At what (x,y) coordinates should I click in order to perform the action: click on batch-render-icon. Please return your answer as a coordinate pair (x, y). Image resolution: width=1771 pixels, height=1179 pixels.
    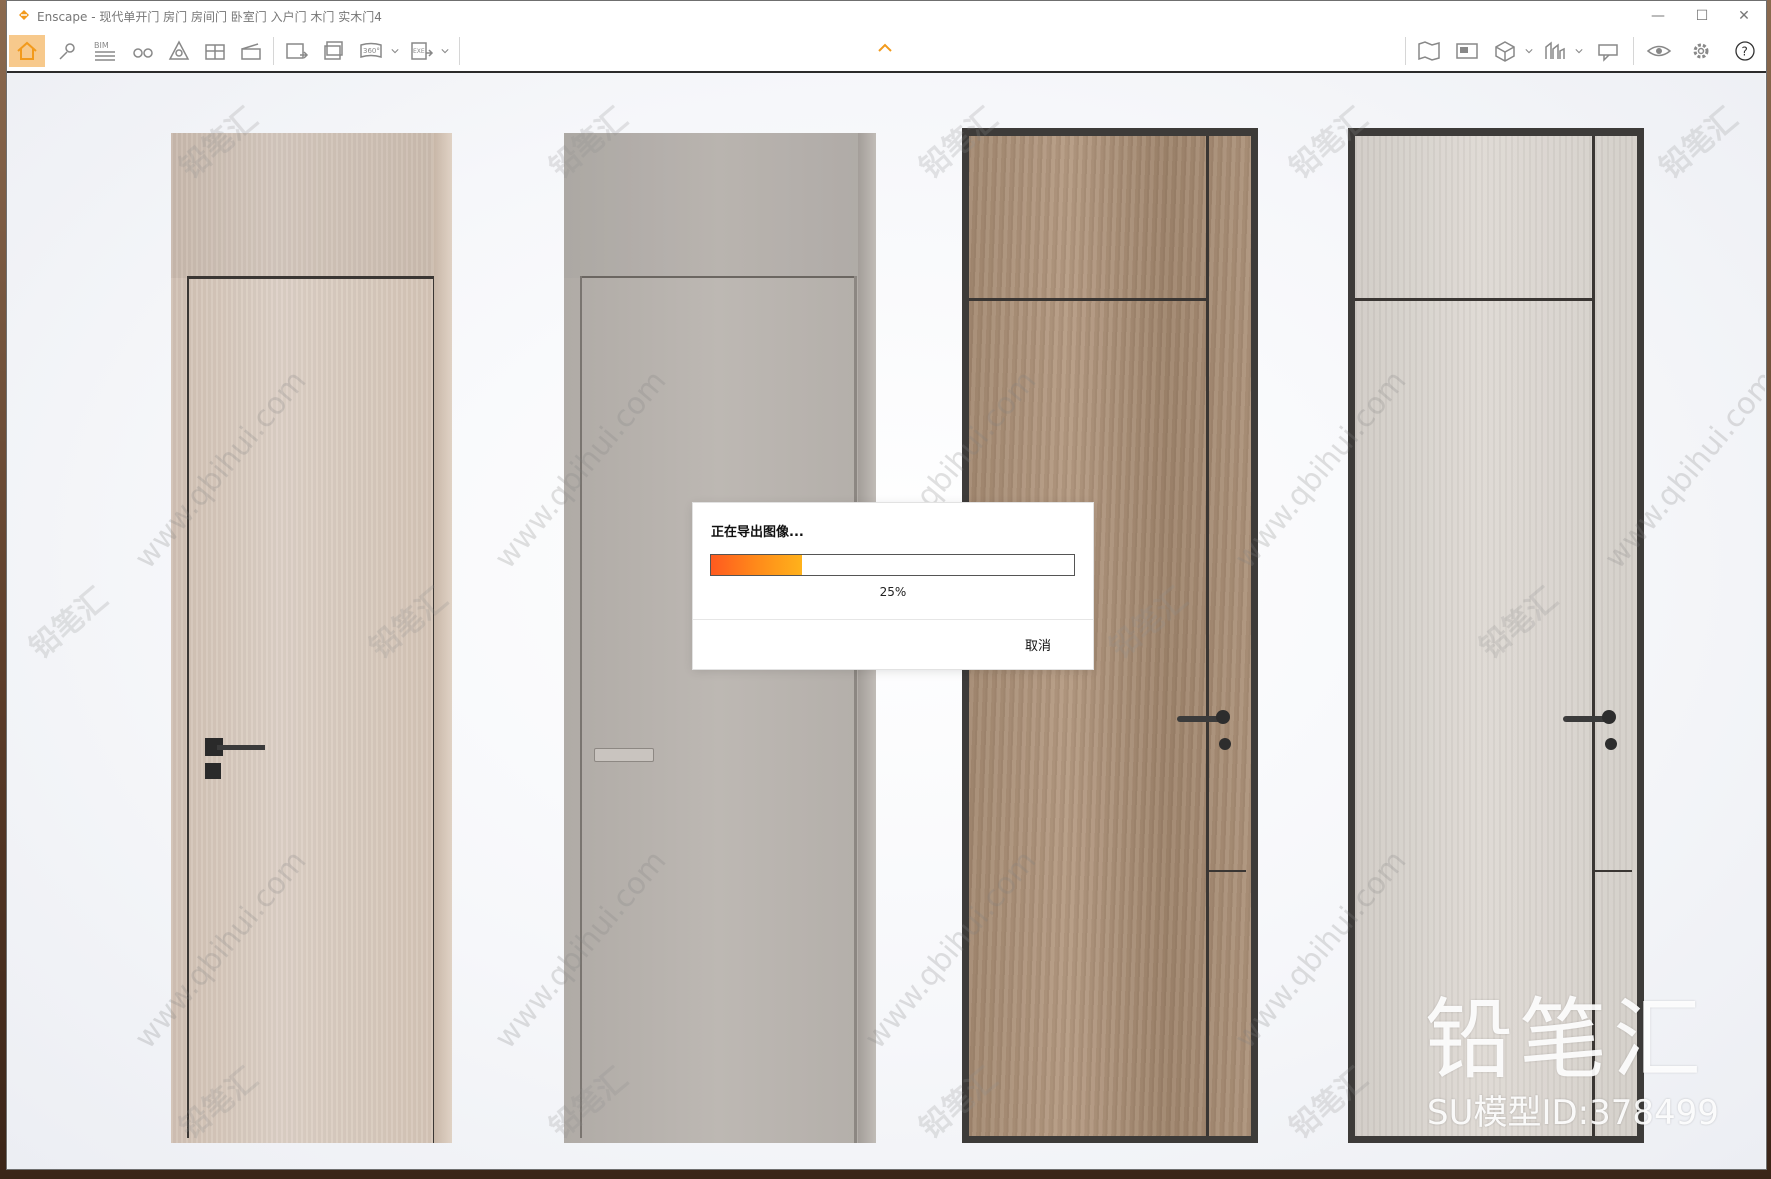
    Looking at the image, I should click on (333, 50).